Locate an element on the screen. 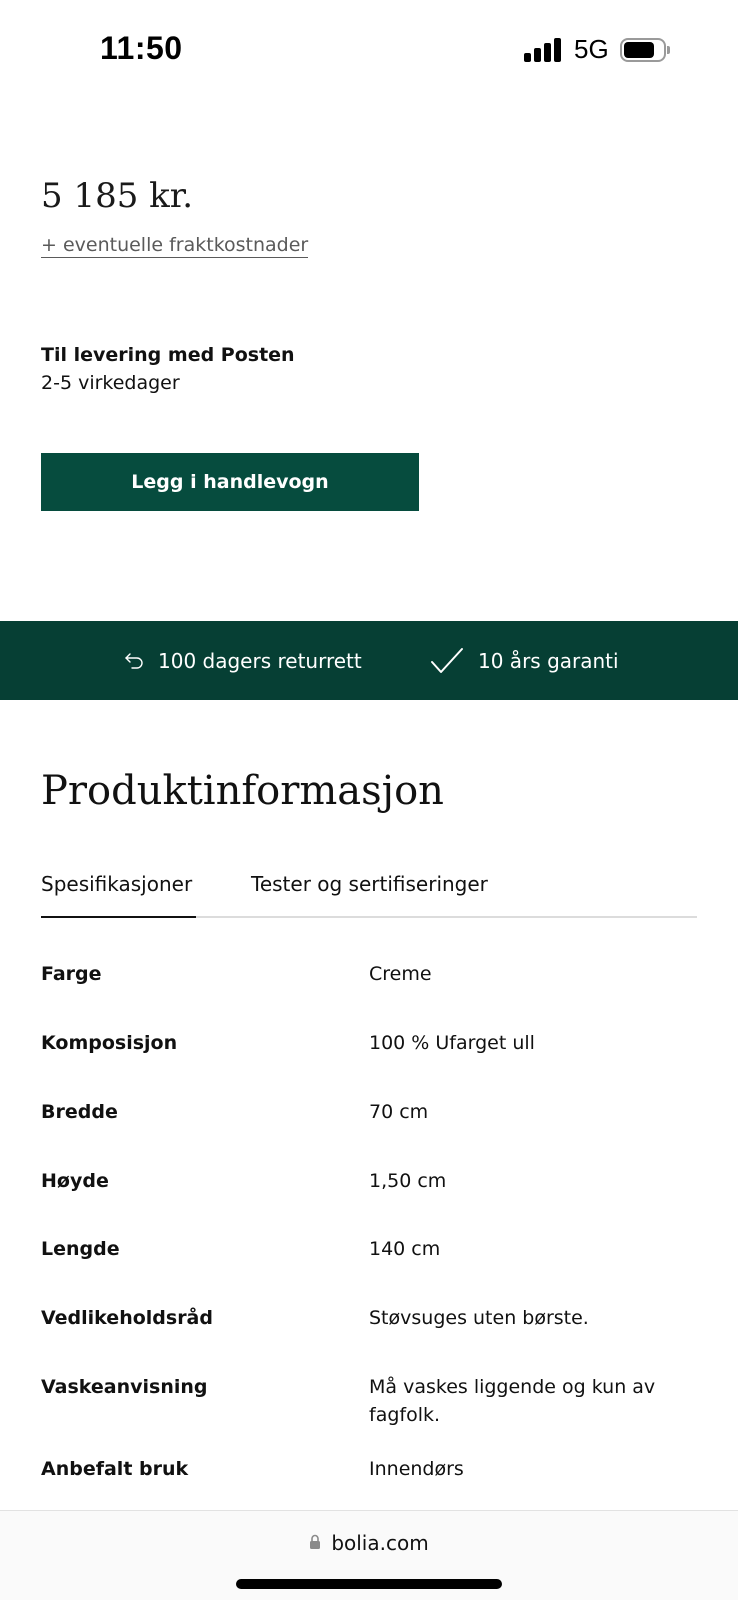 Image resolution: width=738 pixels, height=1600 pixels. address-bar: bolia.com is located at coordinates (369, 1543).